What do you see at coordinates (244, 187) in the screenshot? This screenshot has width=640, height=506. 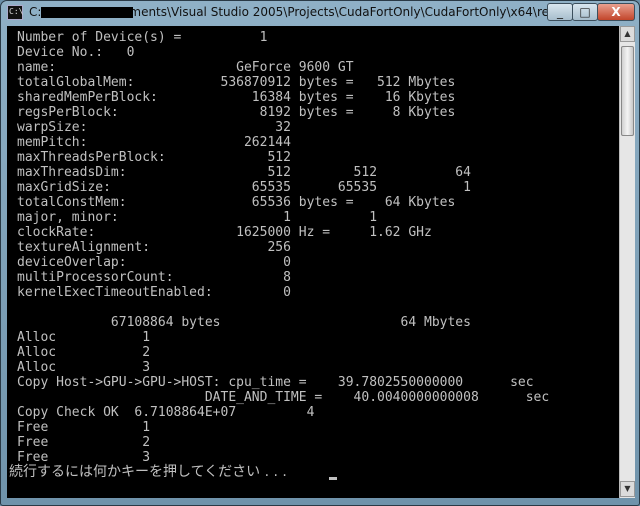 I see `console-line: maxGridSize: 65535 65535 1` at bounding box center [244, 187].